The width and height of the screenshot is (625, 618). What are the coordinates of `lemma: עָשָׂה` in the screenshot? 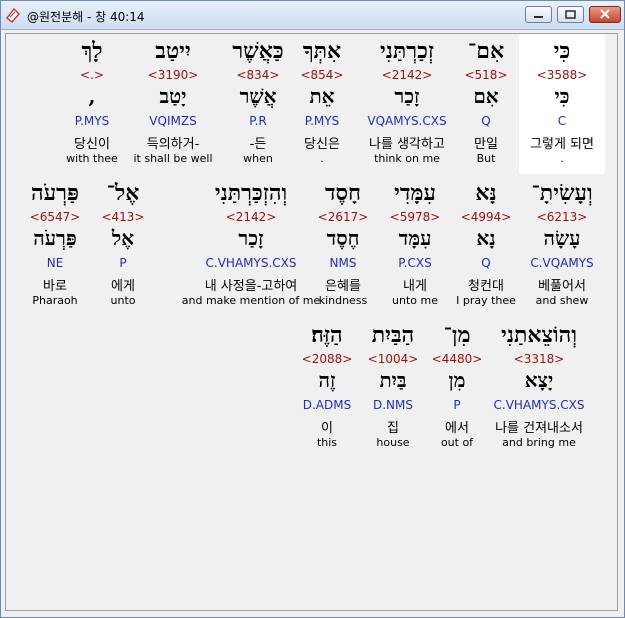 It's located at (562, 238).